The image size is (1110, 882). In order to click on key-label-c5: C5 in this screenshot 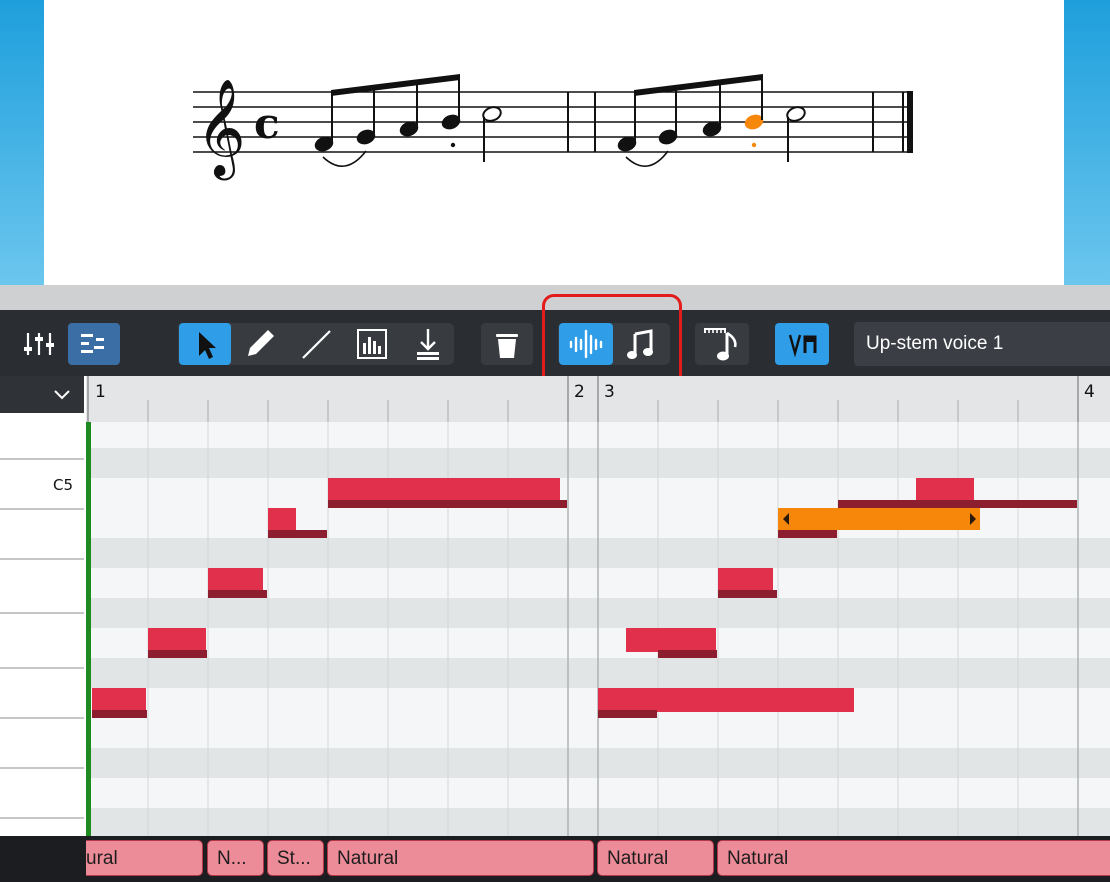, I will do `click(63, 485)`.